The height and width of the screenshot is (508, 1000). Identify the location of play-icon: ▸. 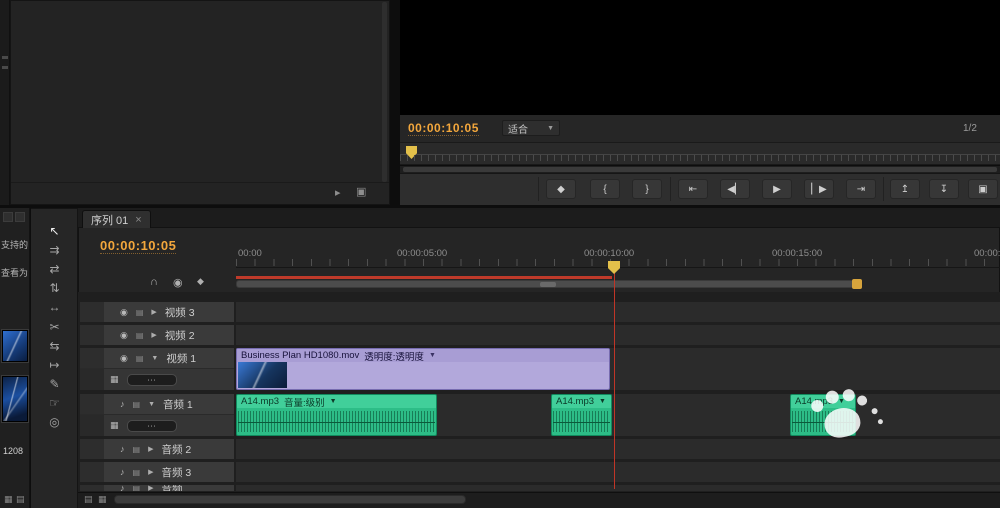
(338, 192).